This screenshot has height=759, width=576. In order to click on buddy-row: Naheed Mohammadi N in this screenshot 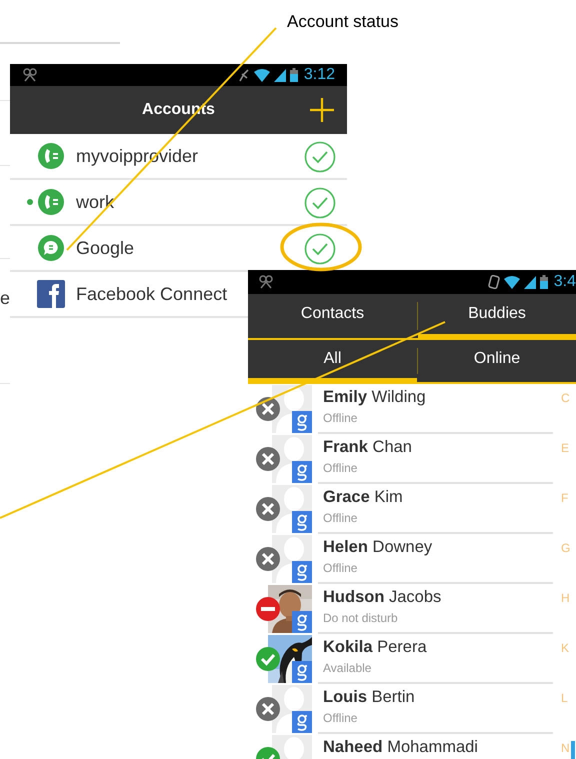, I will do `click(412, 746)`.